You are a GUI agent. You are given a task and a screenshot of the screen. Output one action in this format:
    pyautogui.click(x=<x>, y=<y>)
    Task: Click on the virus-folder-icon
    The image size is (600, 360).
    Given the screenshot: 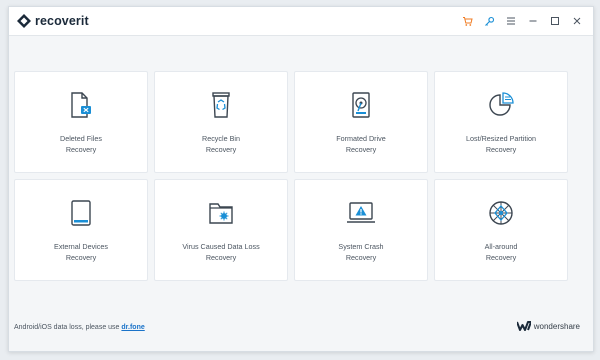 What is the action you would take?
    pyautogui.click(x=221, y=213)
    